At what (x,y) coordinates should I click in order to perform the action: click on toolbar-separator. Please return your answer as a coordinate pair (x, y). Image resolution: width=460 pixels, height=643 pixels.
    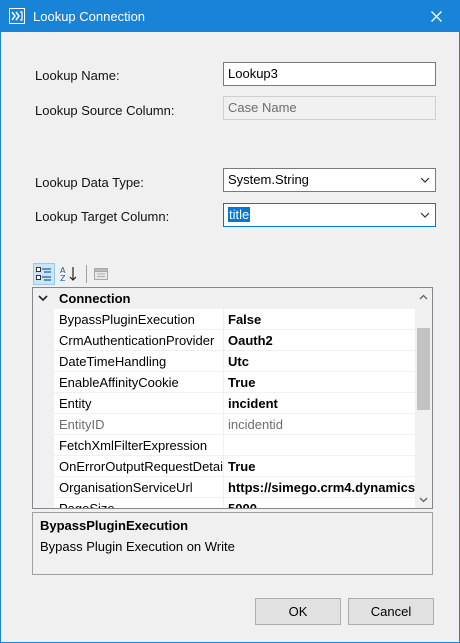
    Looking at the image, I should click on (86, 274).